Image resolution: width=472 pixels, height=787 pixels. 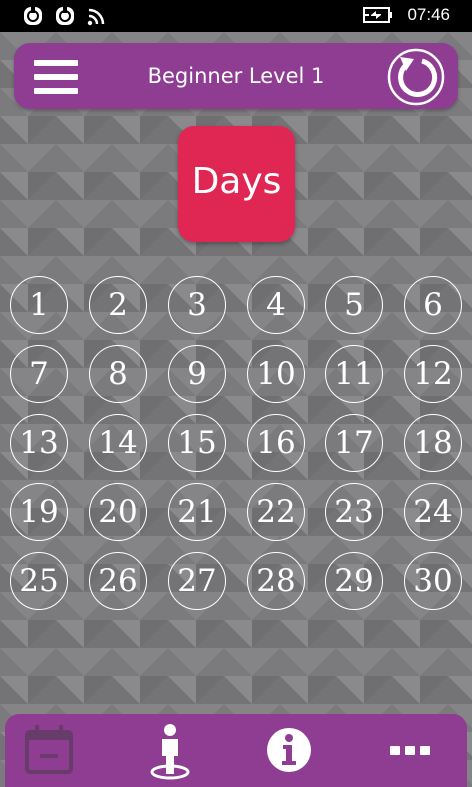 What do you see at coordinates (433, 305) in the screenshot?
I see `day-button-6: 6` at bounding box center [433, 305].